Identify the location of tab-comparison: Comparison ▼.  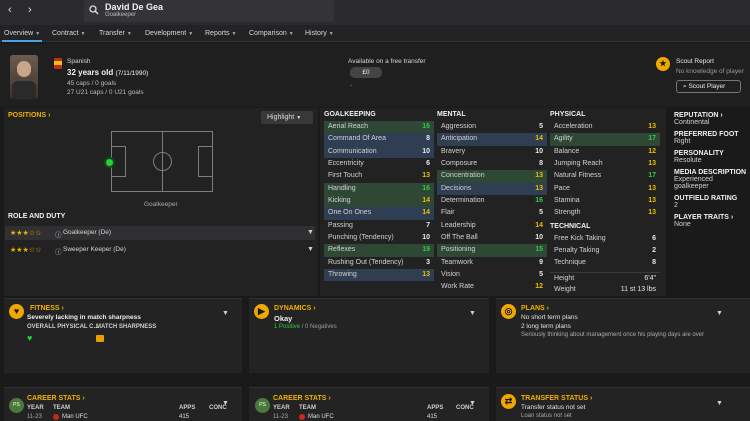
(271, 33).